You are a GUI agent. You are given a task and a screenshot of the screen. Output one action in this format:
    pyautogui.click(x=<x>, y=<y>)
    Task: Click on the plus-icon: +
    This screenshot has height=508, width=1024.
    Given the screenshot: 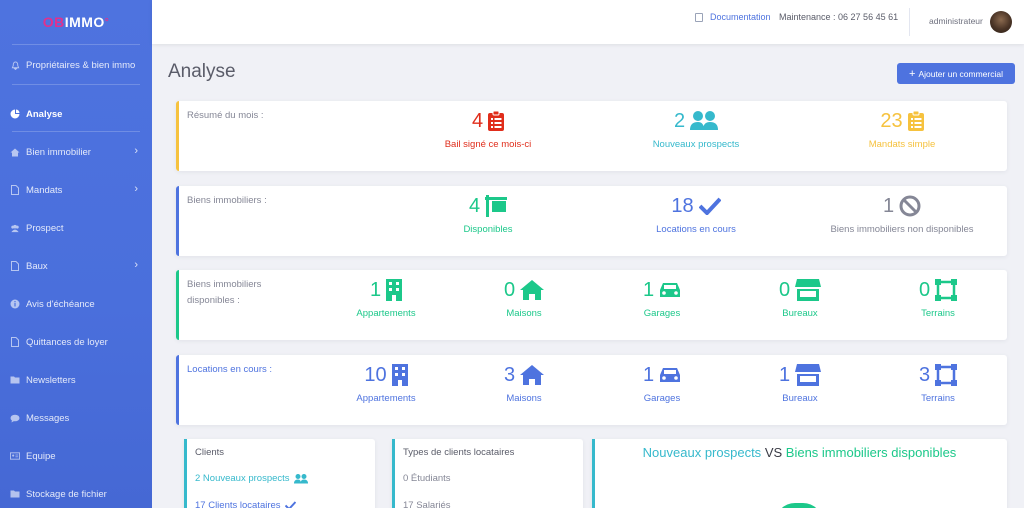 What is the action you would take?
    pyautogui.click(x=912, y=73)
    